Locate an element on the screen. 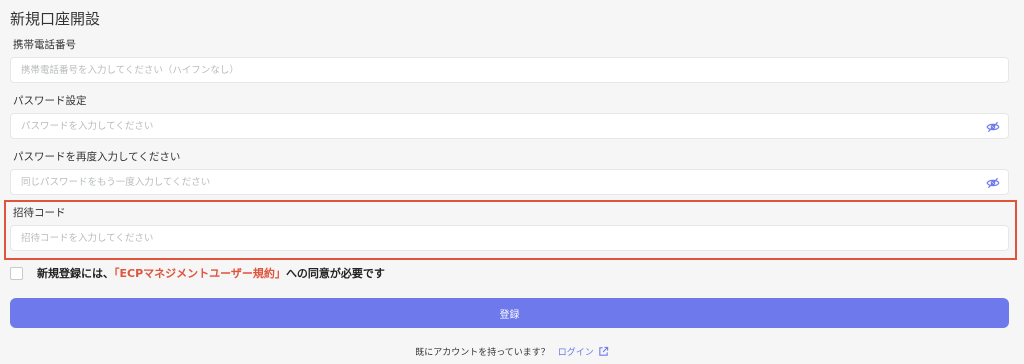 This screenshot has height=364, width=1024. phone-label: 携帯電話番号 is located at coordinates (44, 45).